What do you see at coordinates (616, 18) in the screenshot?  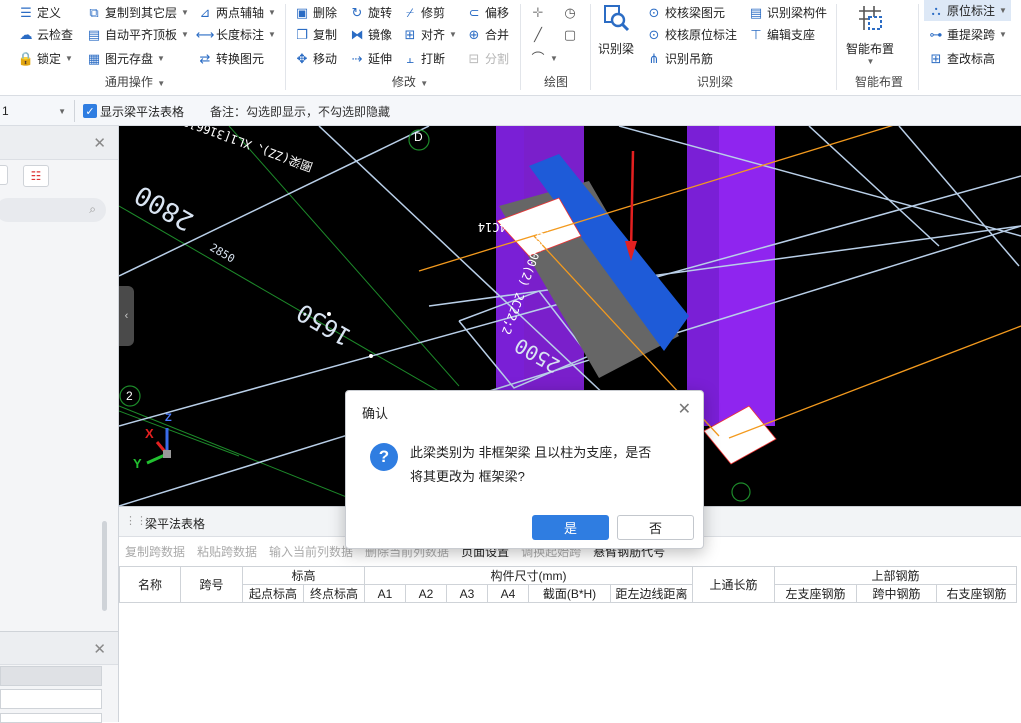 I see `identify-beam-icon` at bounding box center [616, 18].